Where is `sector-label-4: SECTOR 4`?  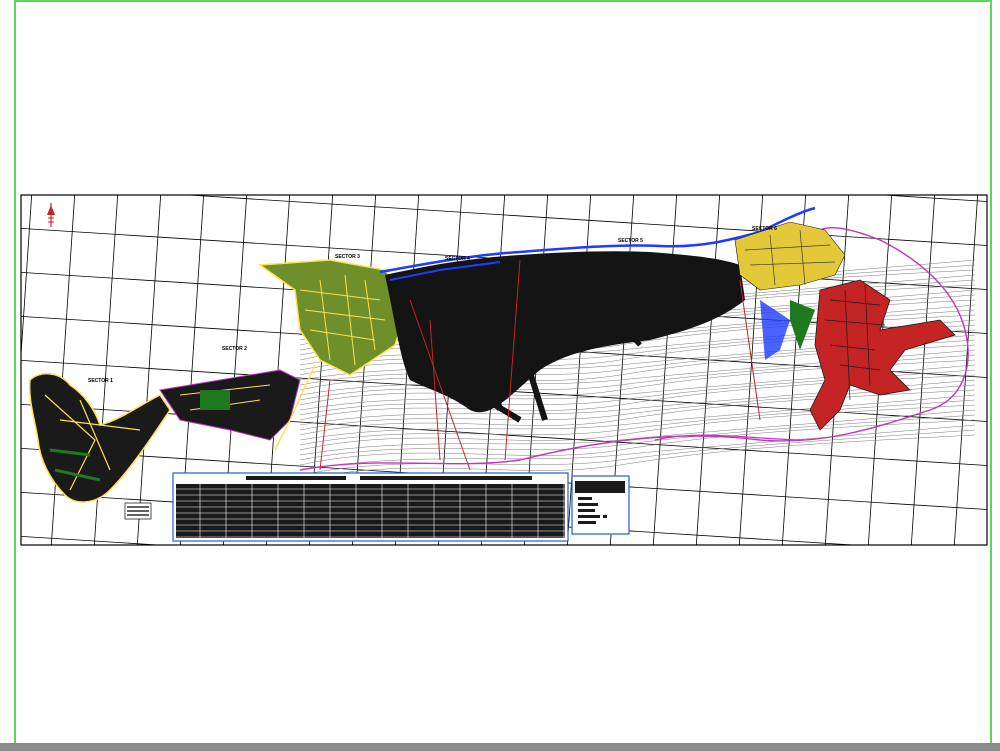 sector-label-4: SECTOR 4 is located at coordinates (457, 259).